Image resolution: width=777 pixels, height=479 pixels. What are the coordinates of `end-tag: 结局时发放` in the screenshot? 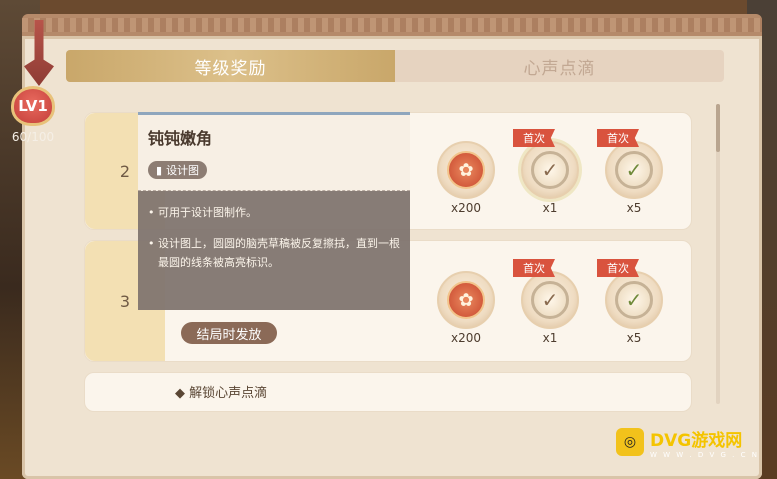 It's located at (229, 333).